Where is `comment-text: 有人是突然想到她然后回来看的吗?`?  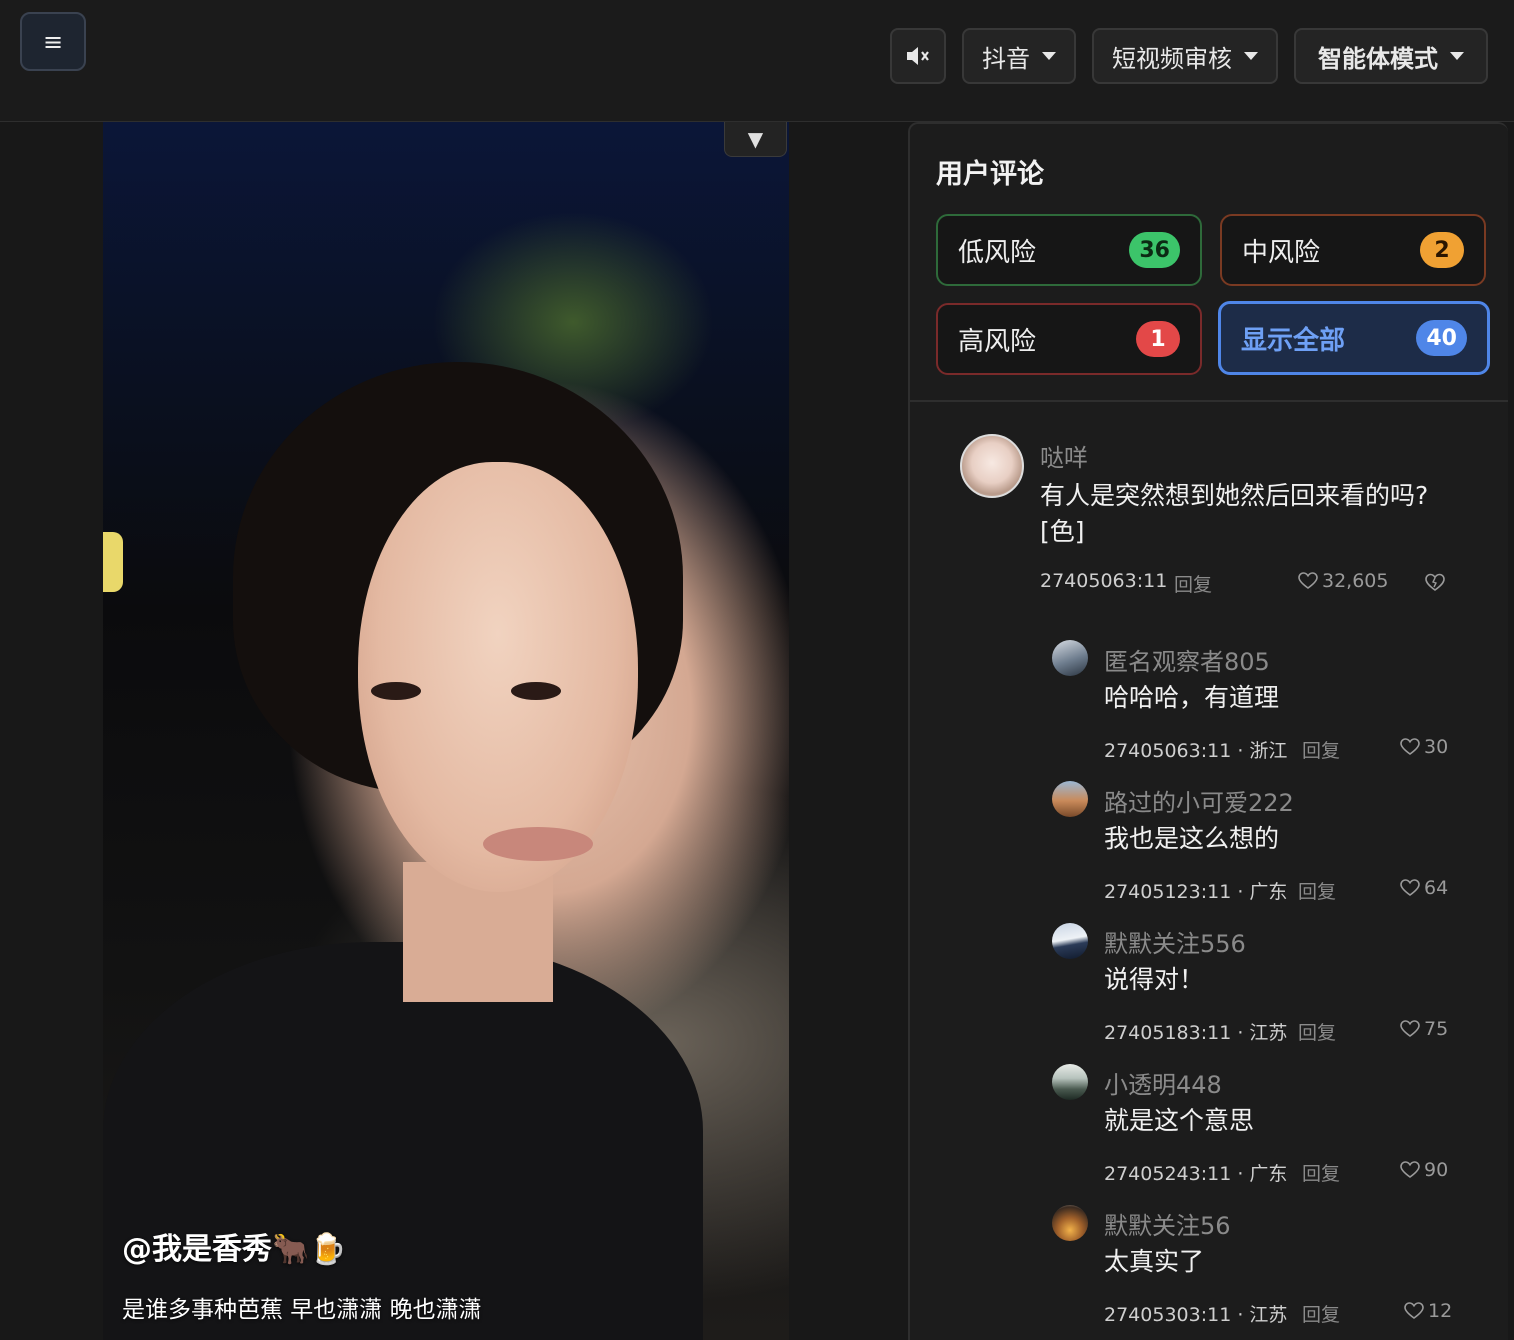
comment-text: 有人是突然想到她然后回来看的吗? is located at coordinates (1234, 495).